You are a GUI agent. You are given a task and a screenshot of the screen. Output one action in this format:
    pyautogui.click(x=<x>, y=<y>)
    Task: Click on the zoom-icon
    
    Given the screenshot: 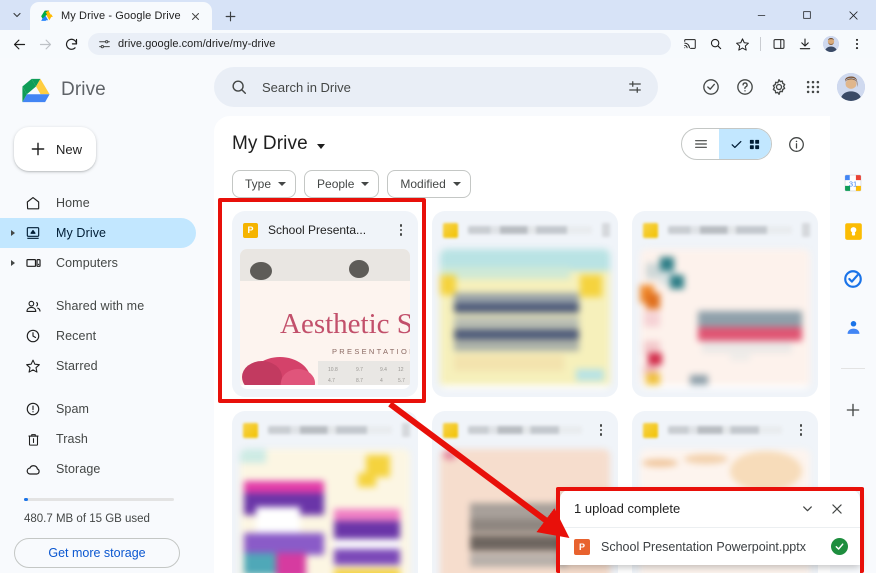 What is the action you would take?
    pyautogui.click(x=716, y=44)
    